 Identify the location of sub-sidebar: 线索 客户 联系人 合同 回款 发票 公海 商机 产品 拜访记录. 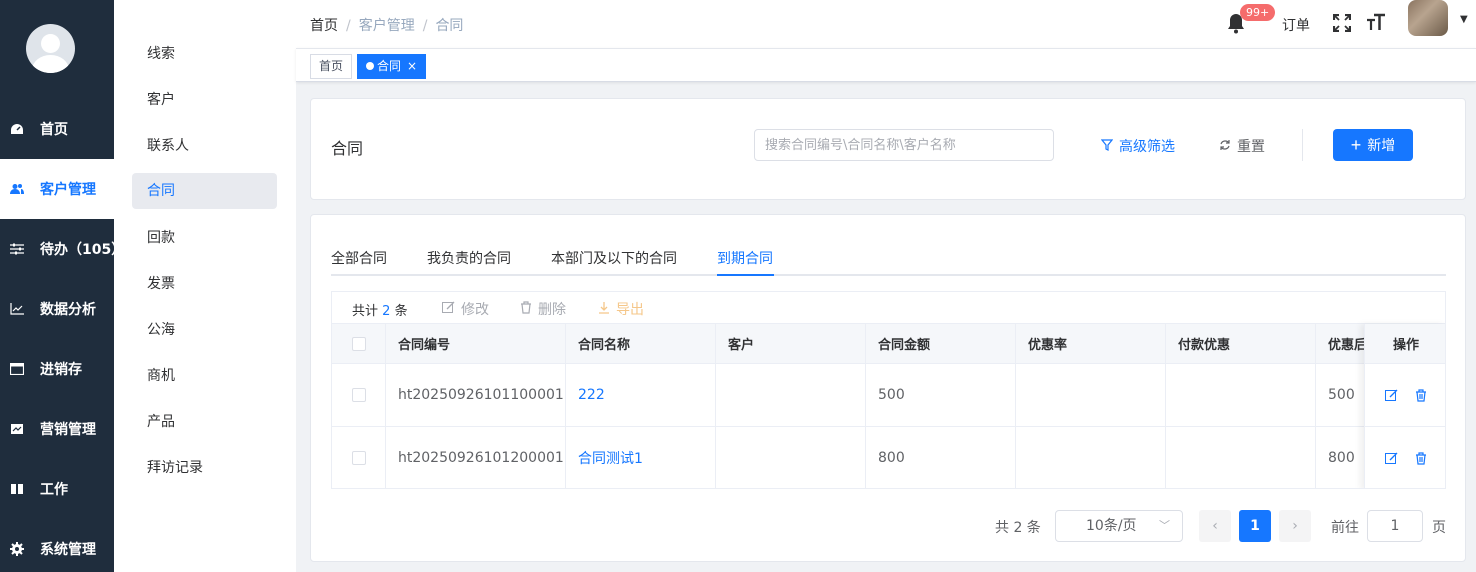
(205, 286).